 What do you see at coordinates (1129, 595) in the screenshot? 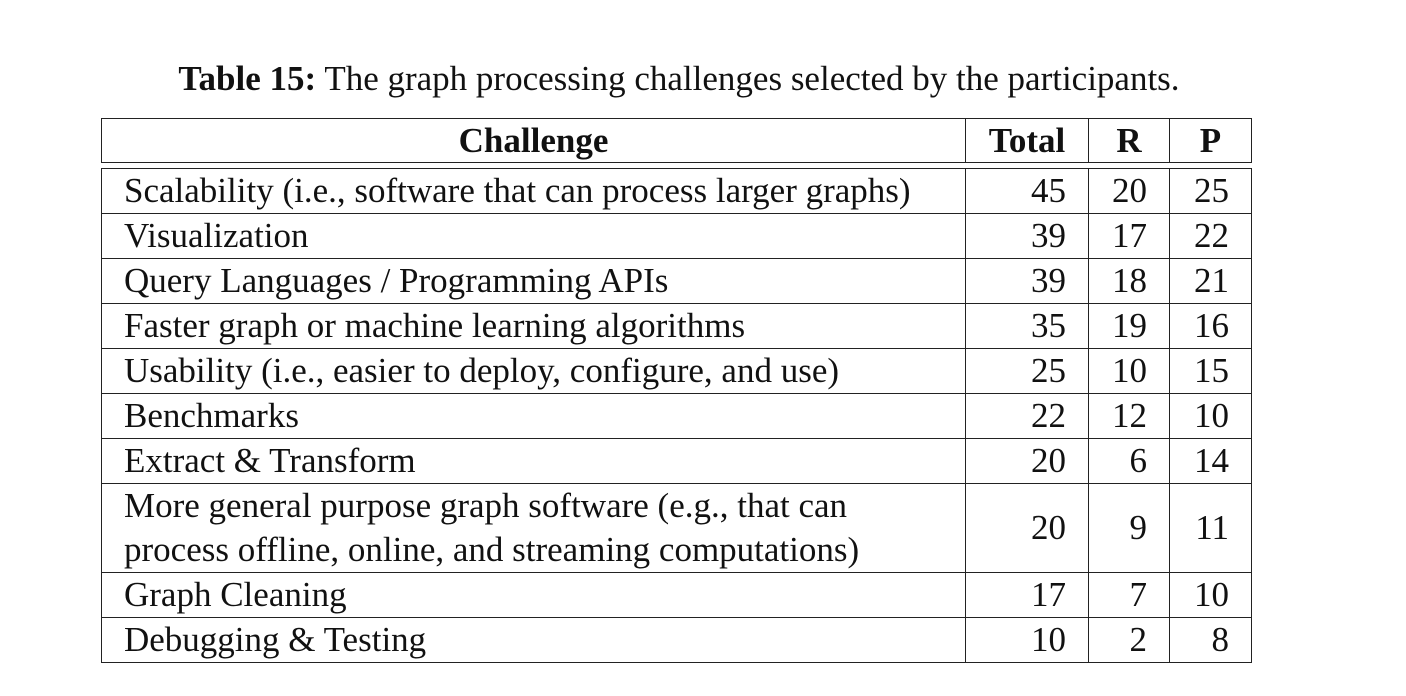
I see `cell-r: 7` at bounding box center [1129, 595].